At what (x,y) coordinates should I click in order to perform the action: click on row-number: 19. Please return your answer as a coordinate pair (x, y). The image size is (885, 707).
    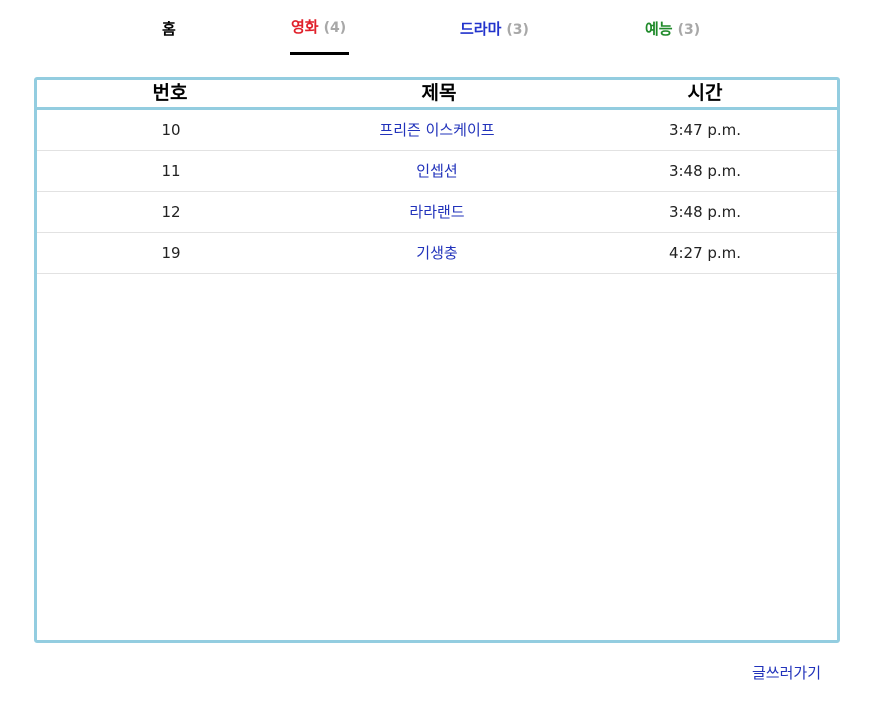
    Looking at the image, I should click on (171, 253).